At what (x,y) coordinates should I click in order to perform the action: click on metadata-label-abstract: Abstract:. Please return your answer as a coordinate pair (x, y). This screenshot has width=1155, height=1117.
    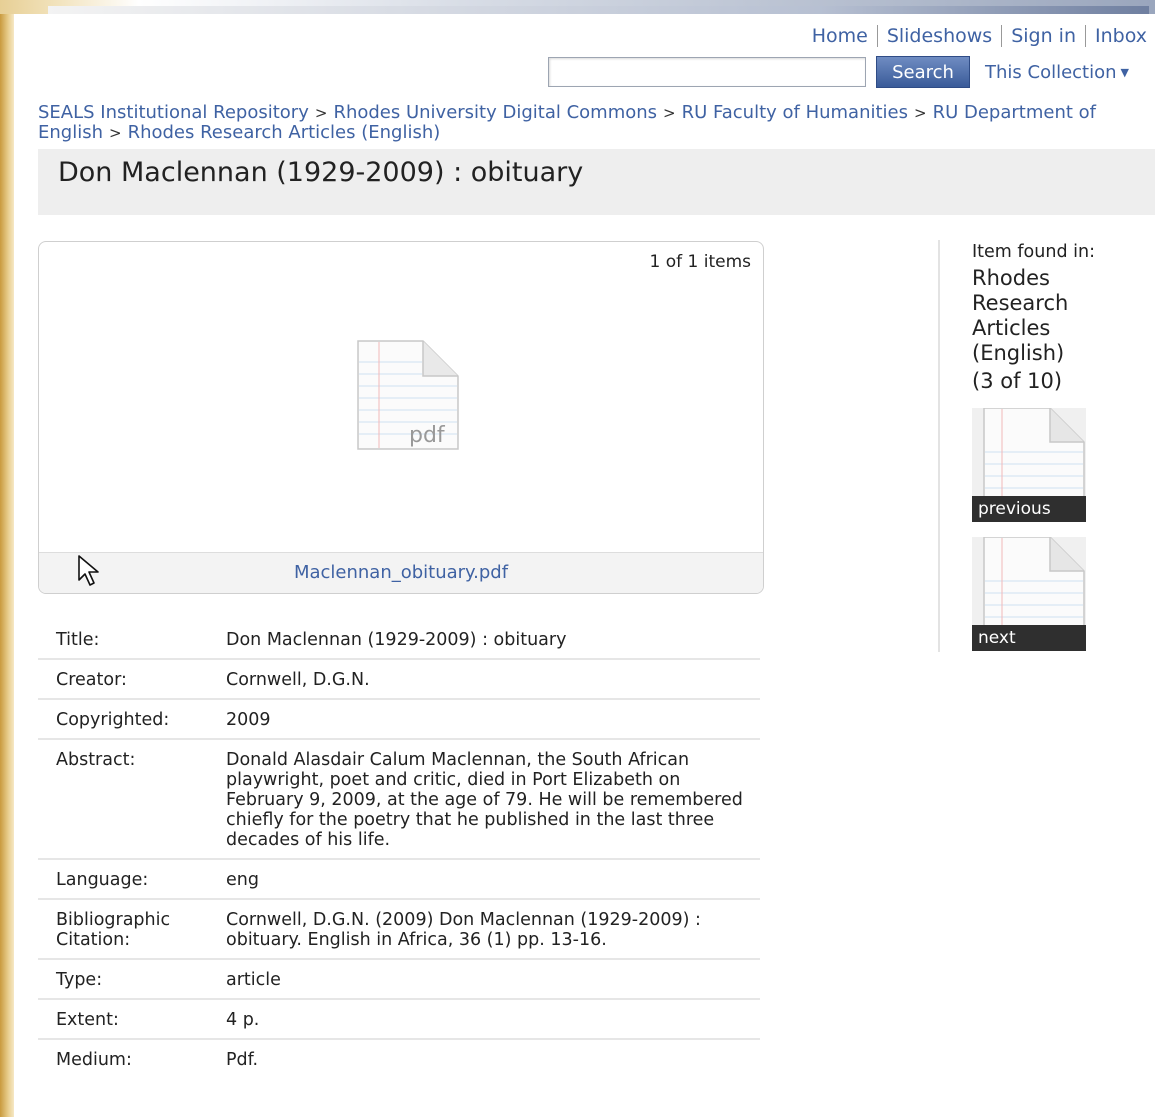
    Looking at the image, I should click on (96, 760).